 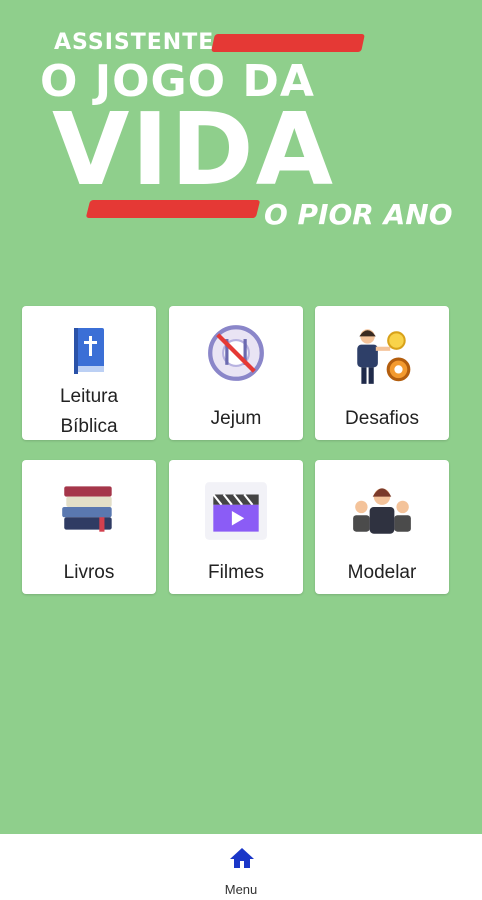 I want to click on card-jejum: Jejum, so click(x=236, y=373).